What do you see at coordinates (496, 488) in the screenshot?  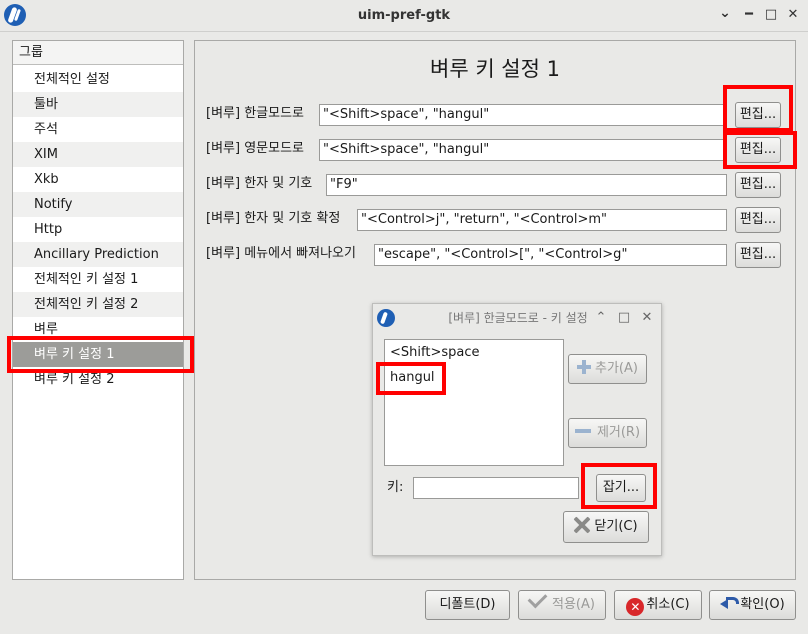 I see `key-input` at bounding box center [496, 488].